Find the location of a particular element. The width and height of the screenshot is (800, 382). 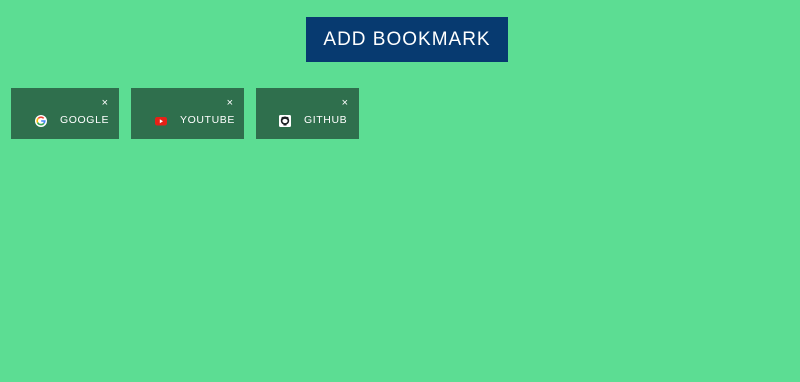

bookmark-google: × GOOGLE is located at coordinates (65, 113).